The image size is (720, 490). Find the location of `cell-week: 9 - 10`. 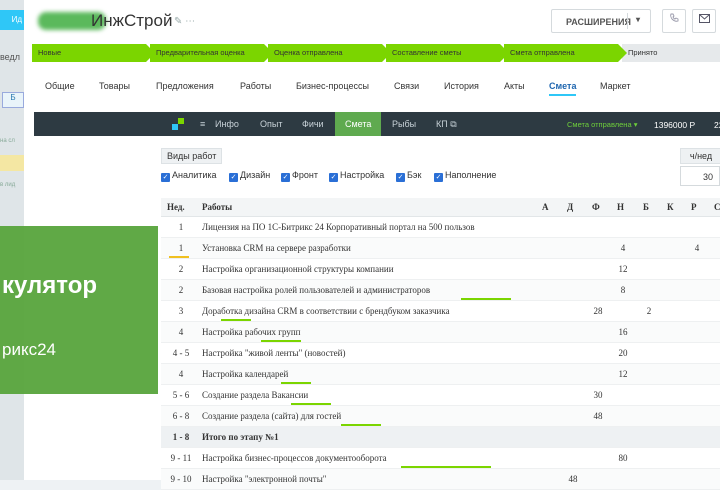

cell-week: 9 - 10 is located at coordinates (181, 479).